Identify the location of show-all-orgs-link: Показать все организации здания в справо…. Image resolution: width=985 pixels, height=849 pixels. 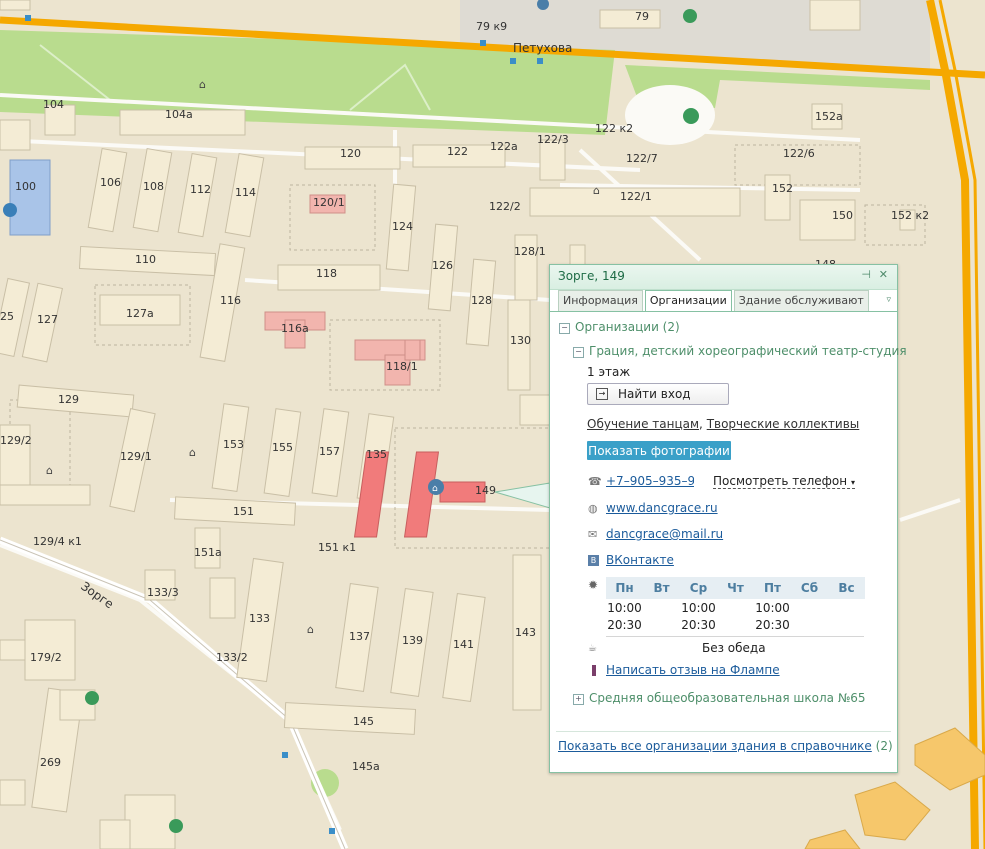
(715, 746).